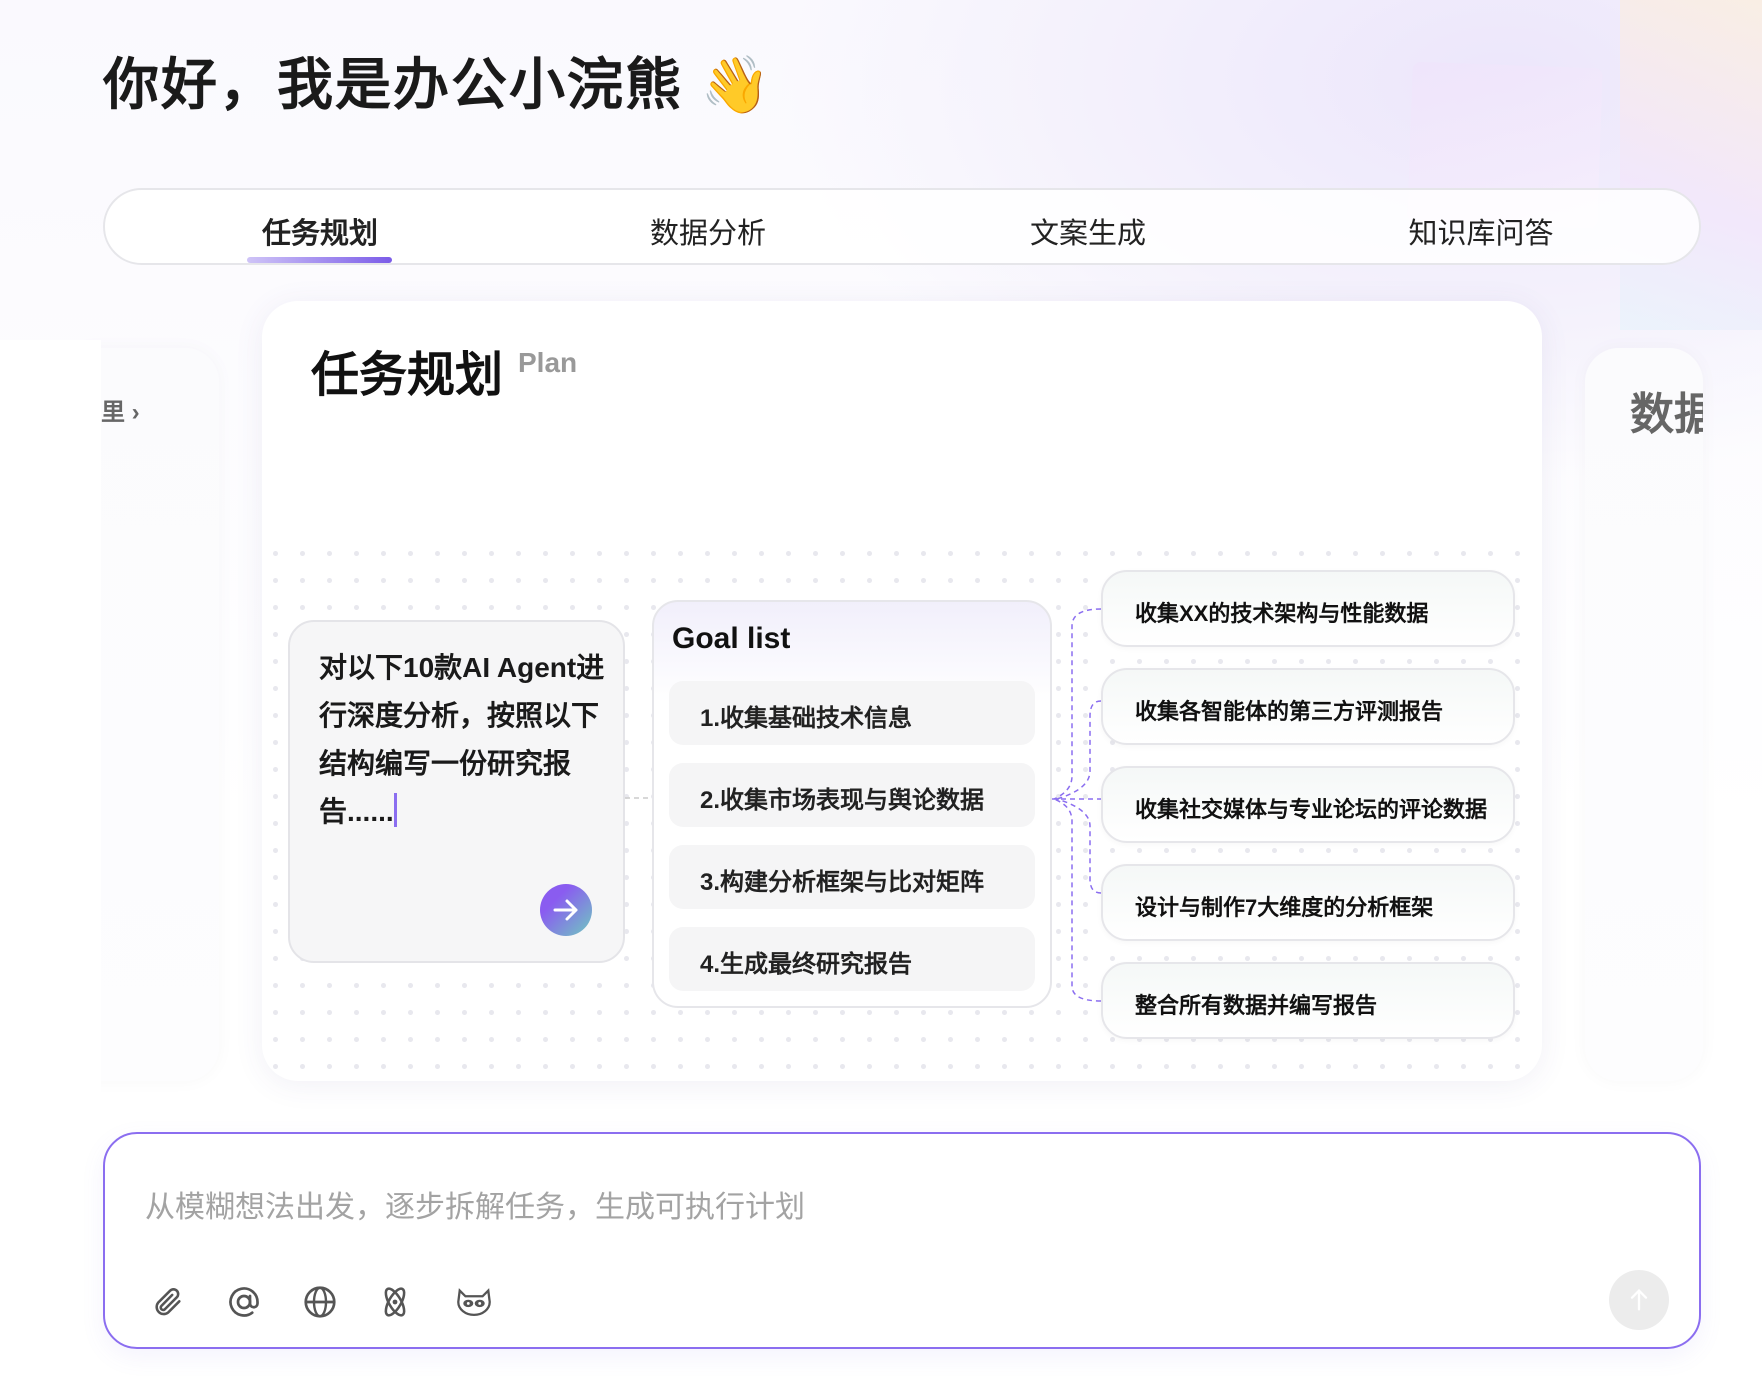  I want to click on goal-item: 1.收集基础技术信息, so click(852, 713).